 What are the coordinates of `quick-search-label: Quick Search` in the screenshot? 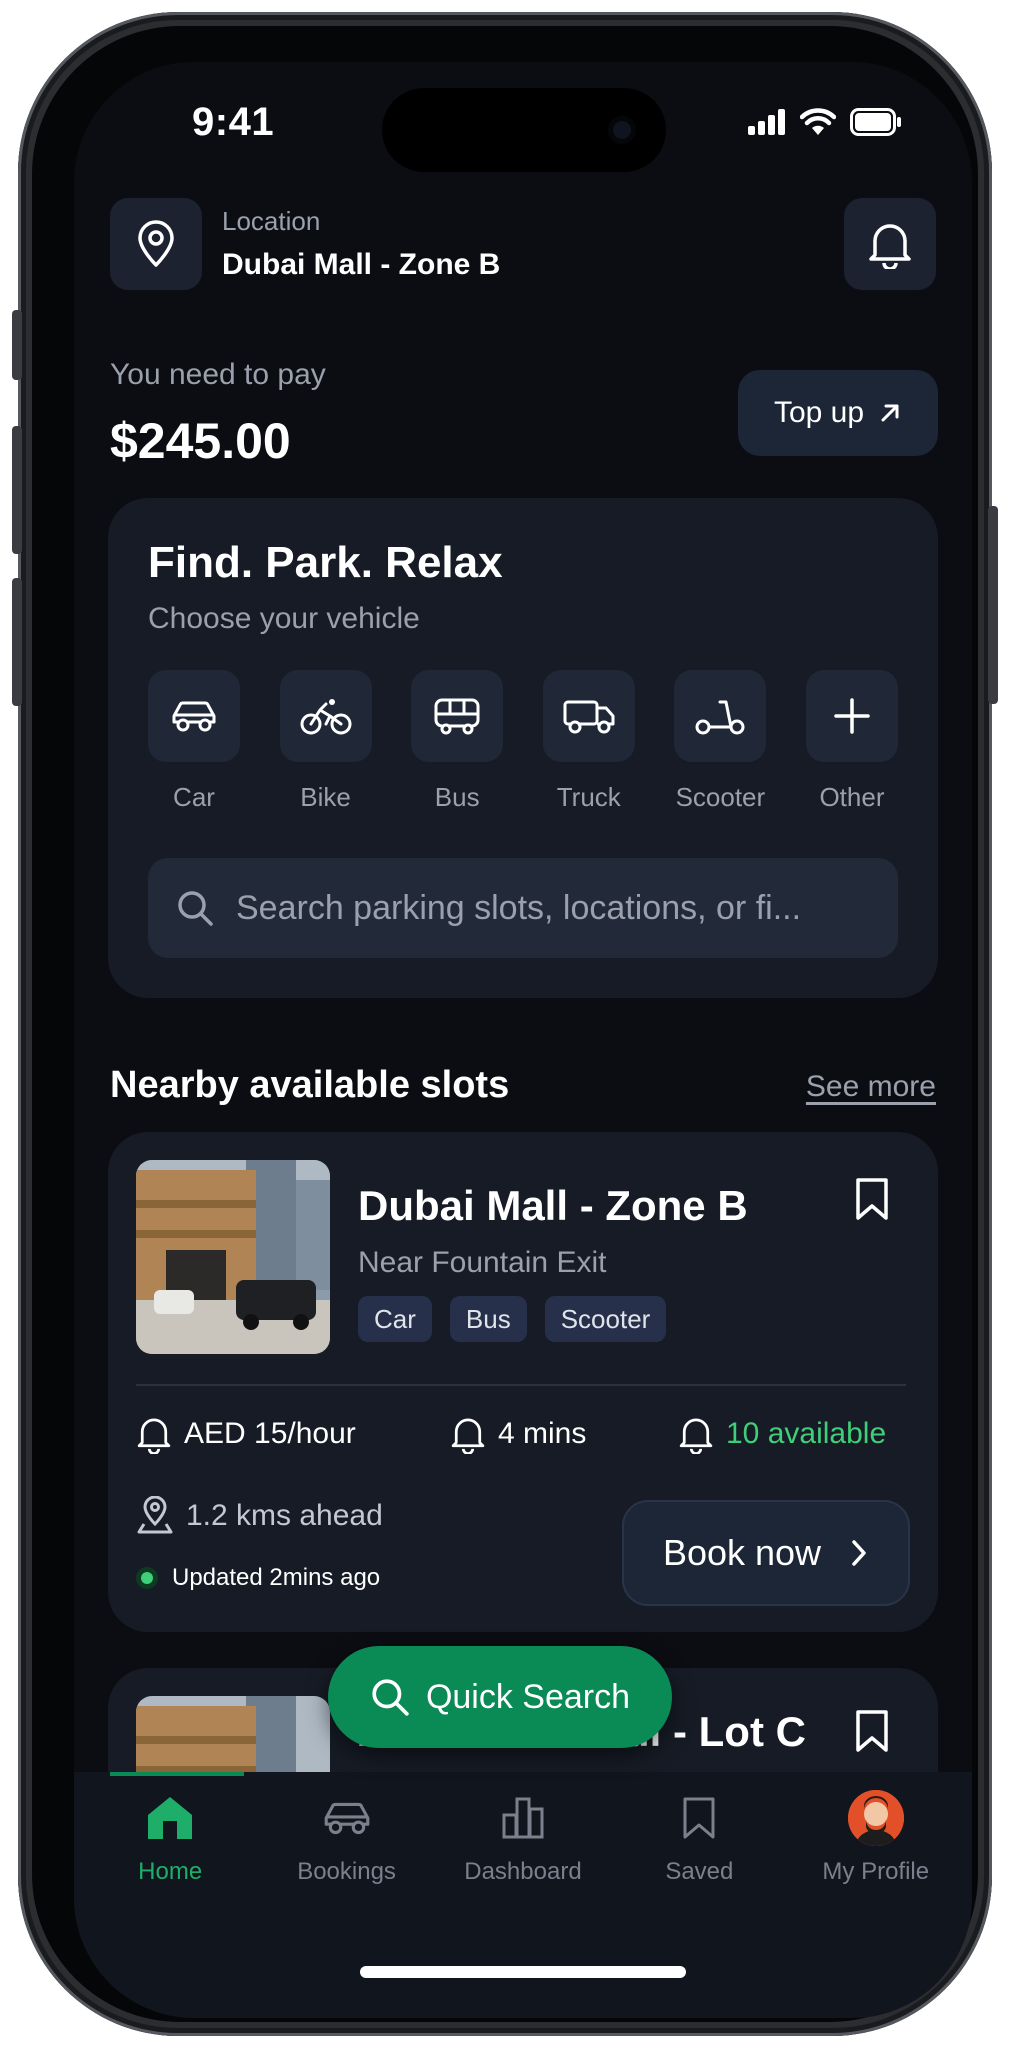 It's located at (528, 1696).